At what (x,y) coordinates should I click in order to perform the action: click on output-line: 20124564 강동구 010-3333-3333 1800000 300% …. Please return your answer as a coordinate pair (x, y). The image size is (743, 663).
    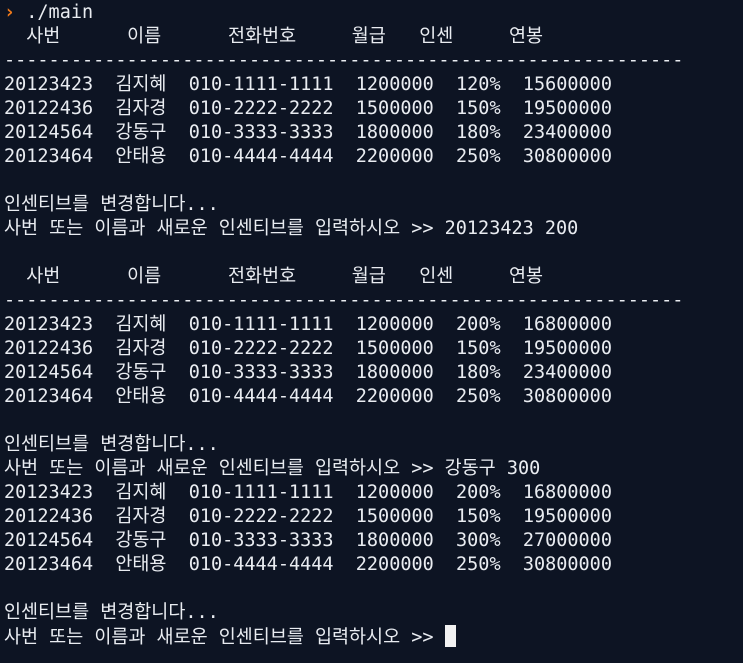
    Looking at the image, I should click on (308, 540).